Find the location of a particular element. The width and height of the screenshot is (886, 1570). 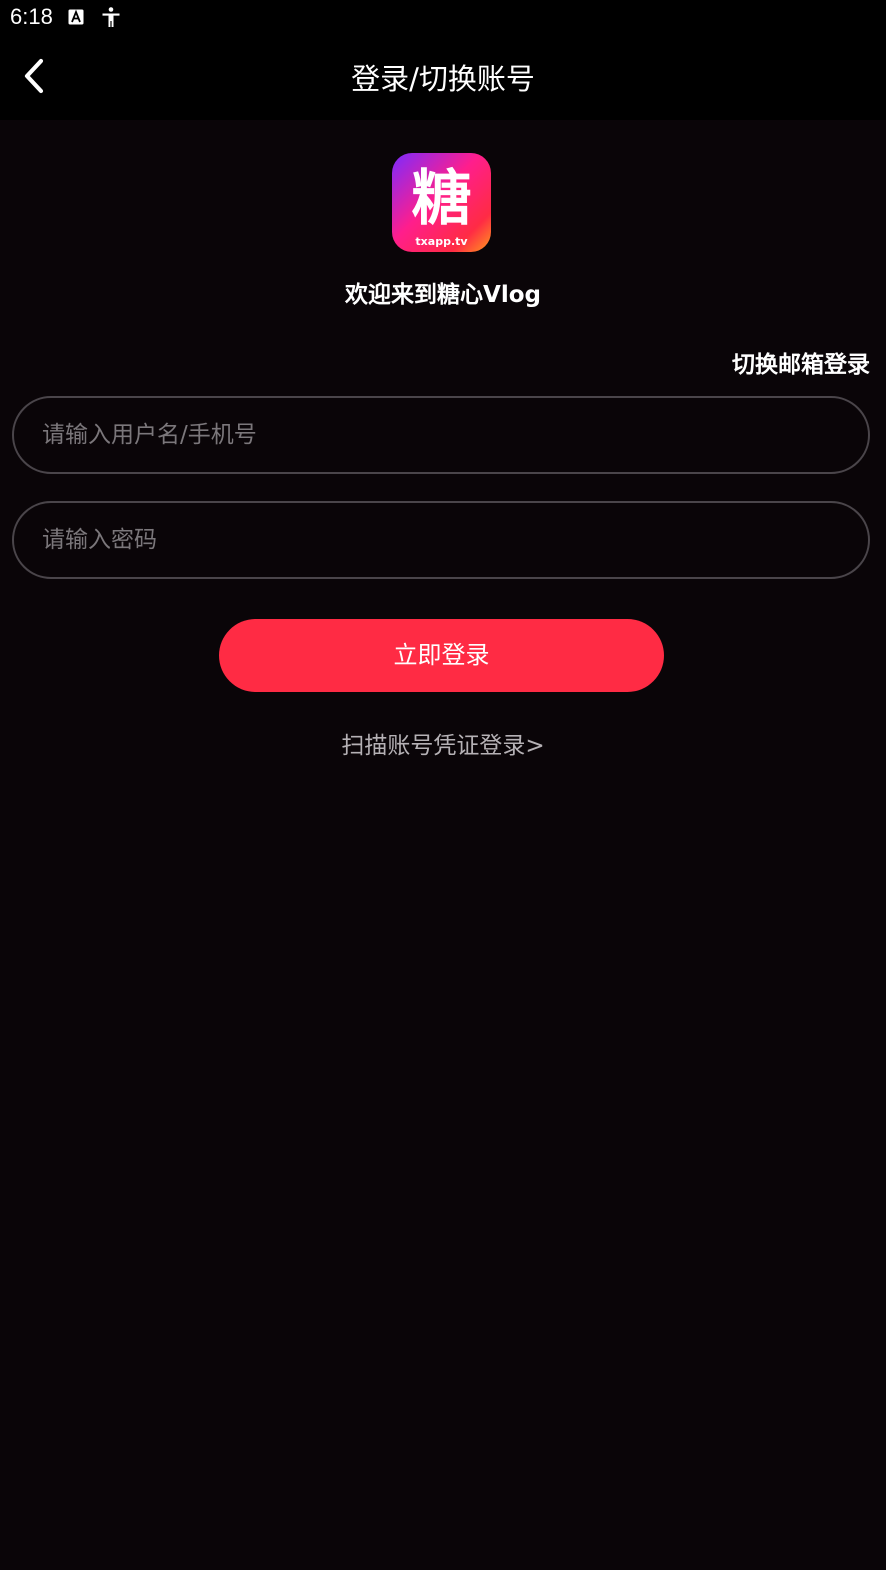

chevron-left-icon is located at coordinates (34, 78).